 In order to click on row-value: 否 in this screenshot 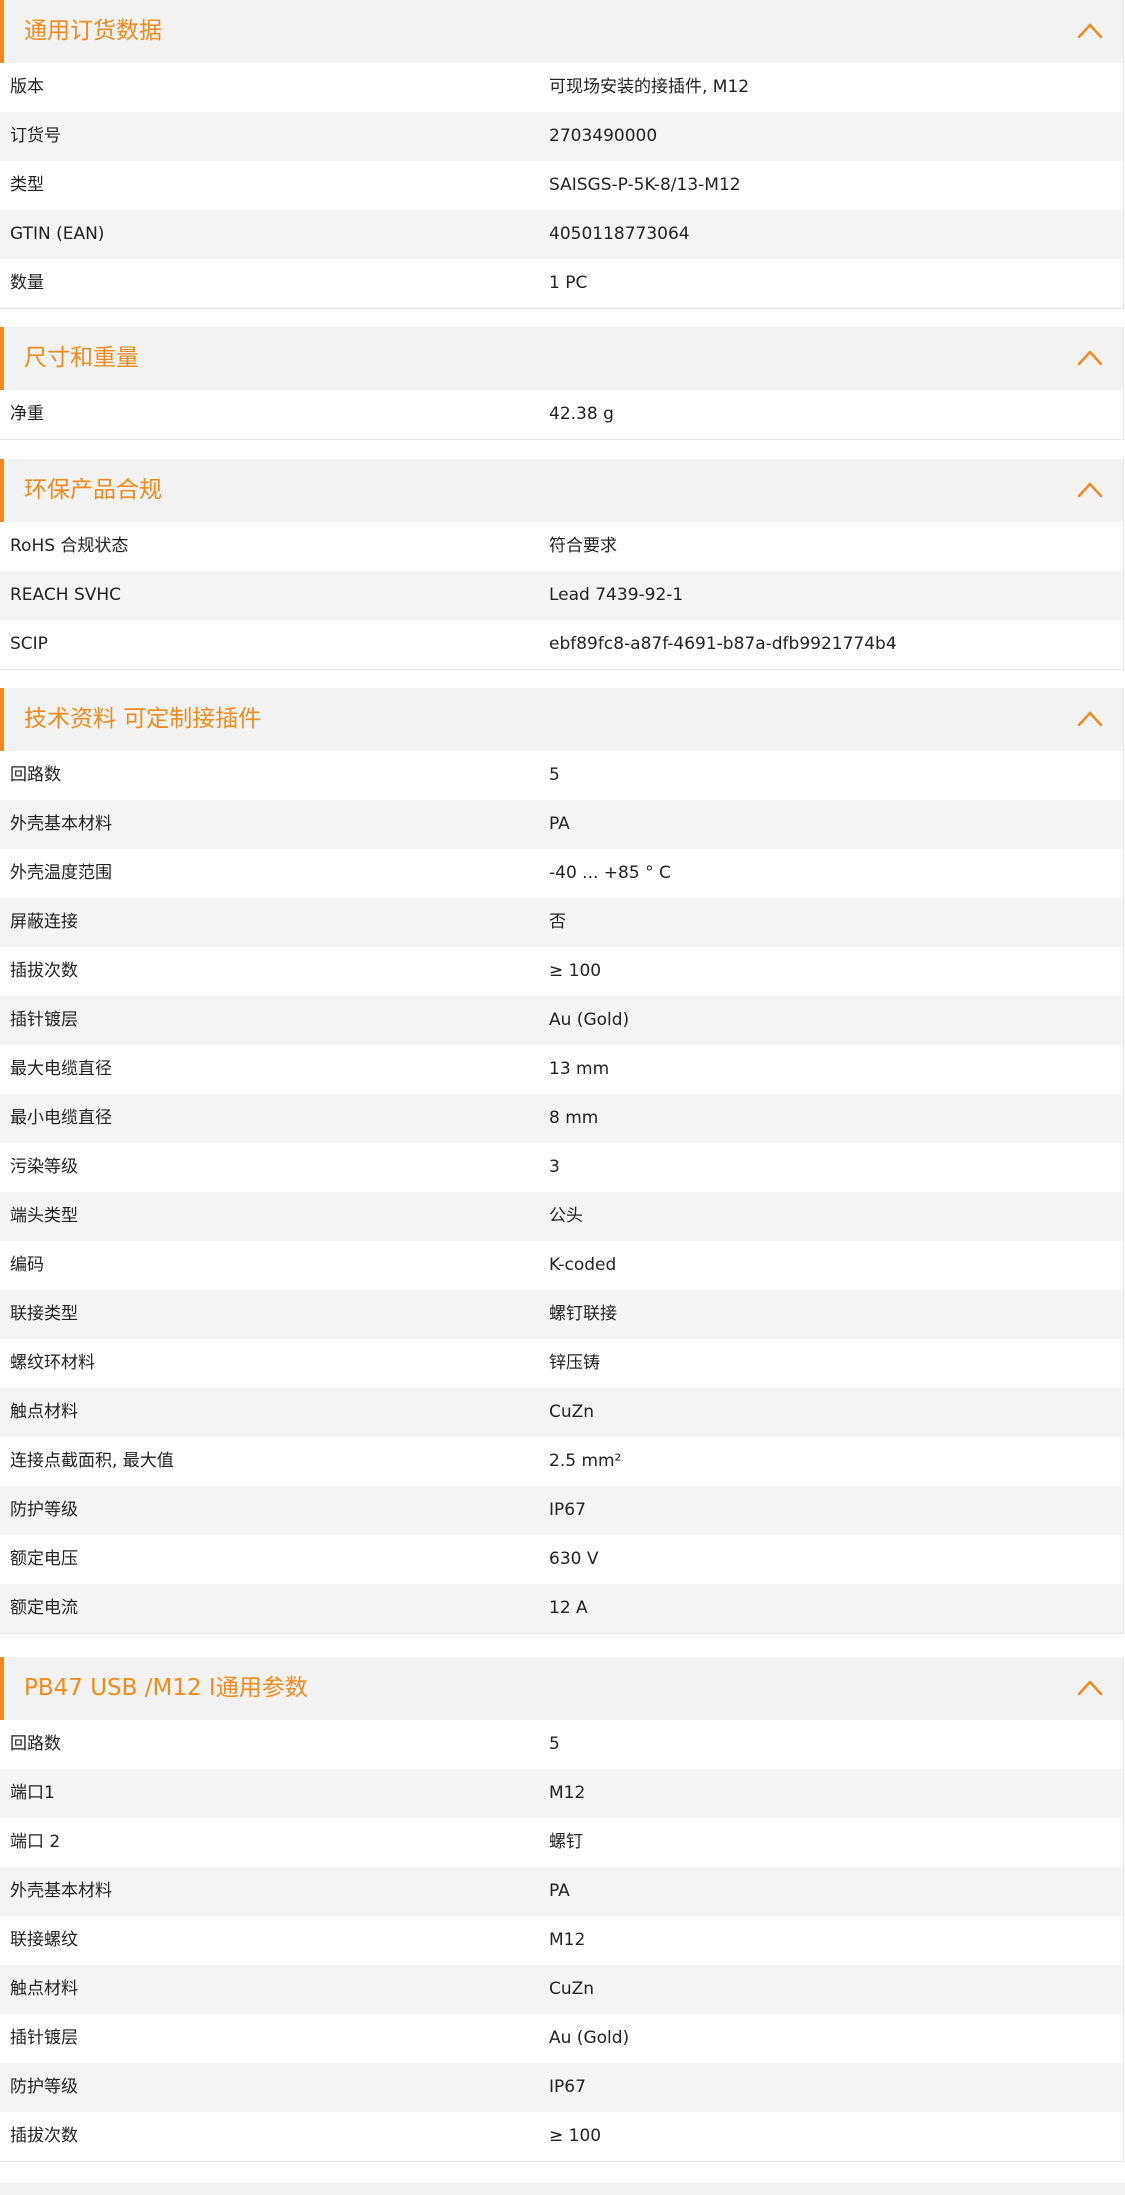, I will do `click(557, 922)`.